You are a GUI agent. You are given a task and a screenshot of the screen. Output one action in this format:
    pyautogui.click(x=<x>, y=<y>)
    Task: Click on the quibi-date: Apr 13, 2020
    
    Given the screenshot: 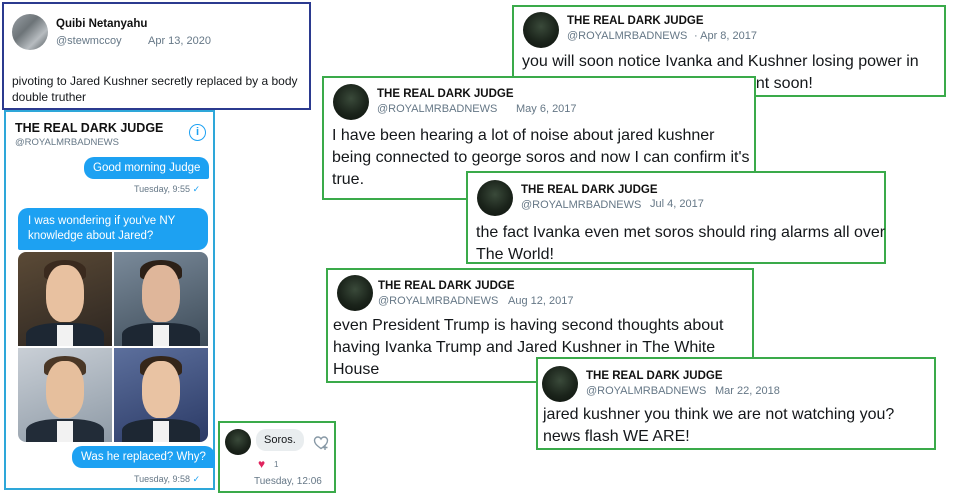 What is the action you would take?
    pyautogui.click(x=179, y=41)
    